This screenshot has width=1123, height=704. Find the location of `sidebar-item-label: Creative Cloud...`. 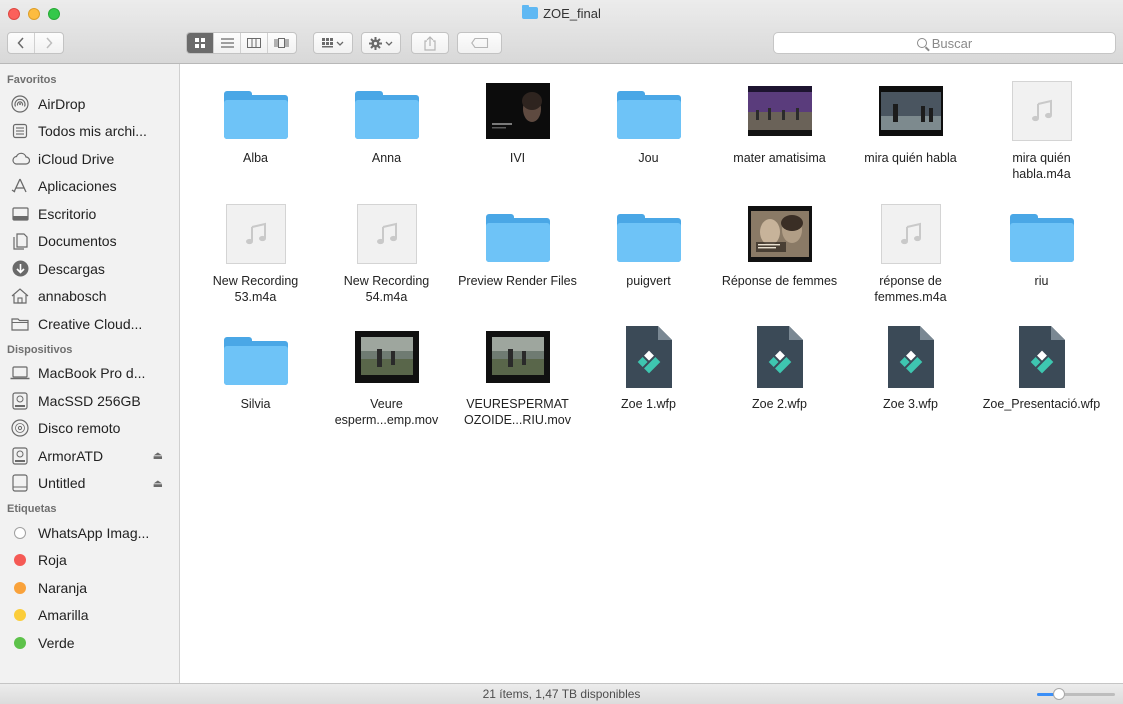

sidebar-item-label: Creative Cloud... is located at coordinates (90, 323).